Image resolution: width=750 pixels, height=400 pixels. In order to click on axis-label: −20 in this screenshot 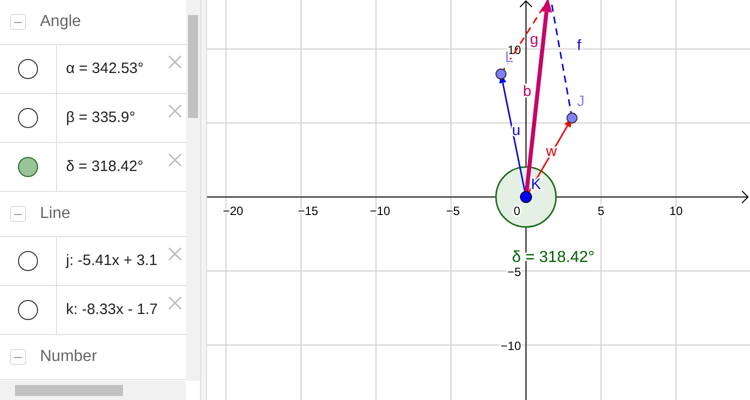, I will do `click(233, 211)`.